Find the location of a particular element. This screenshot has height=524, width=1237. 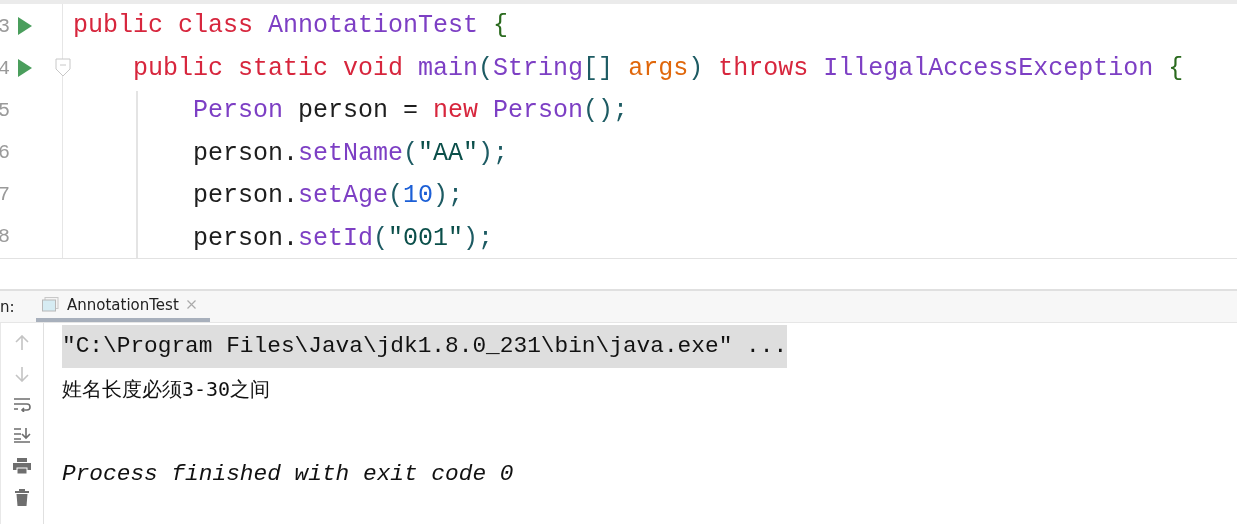

up-arrow-icon is located at coordinates (22, 343).